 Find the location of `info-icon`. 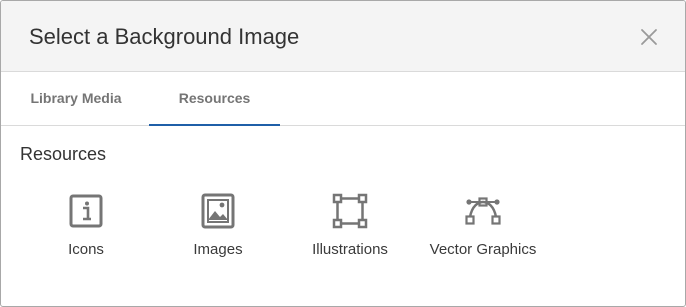

info-icon is located at coordinates (86, 211).